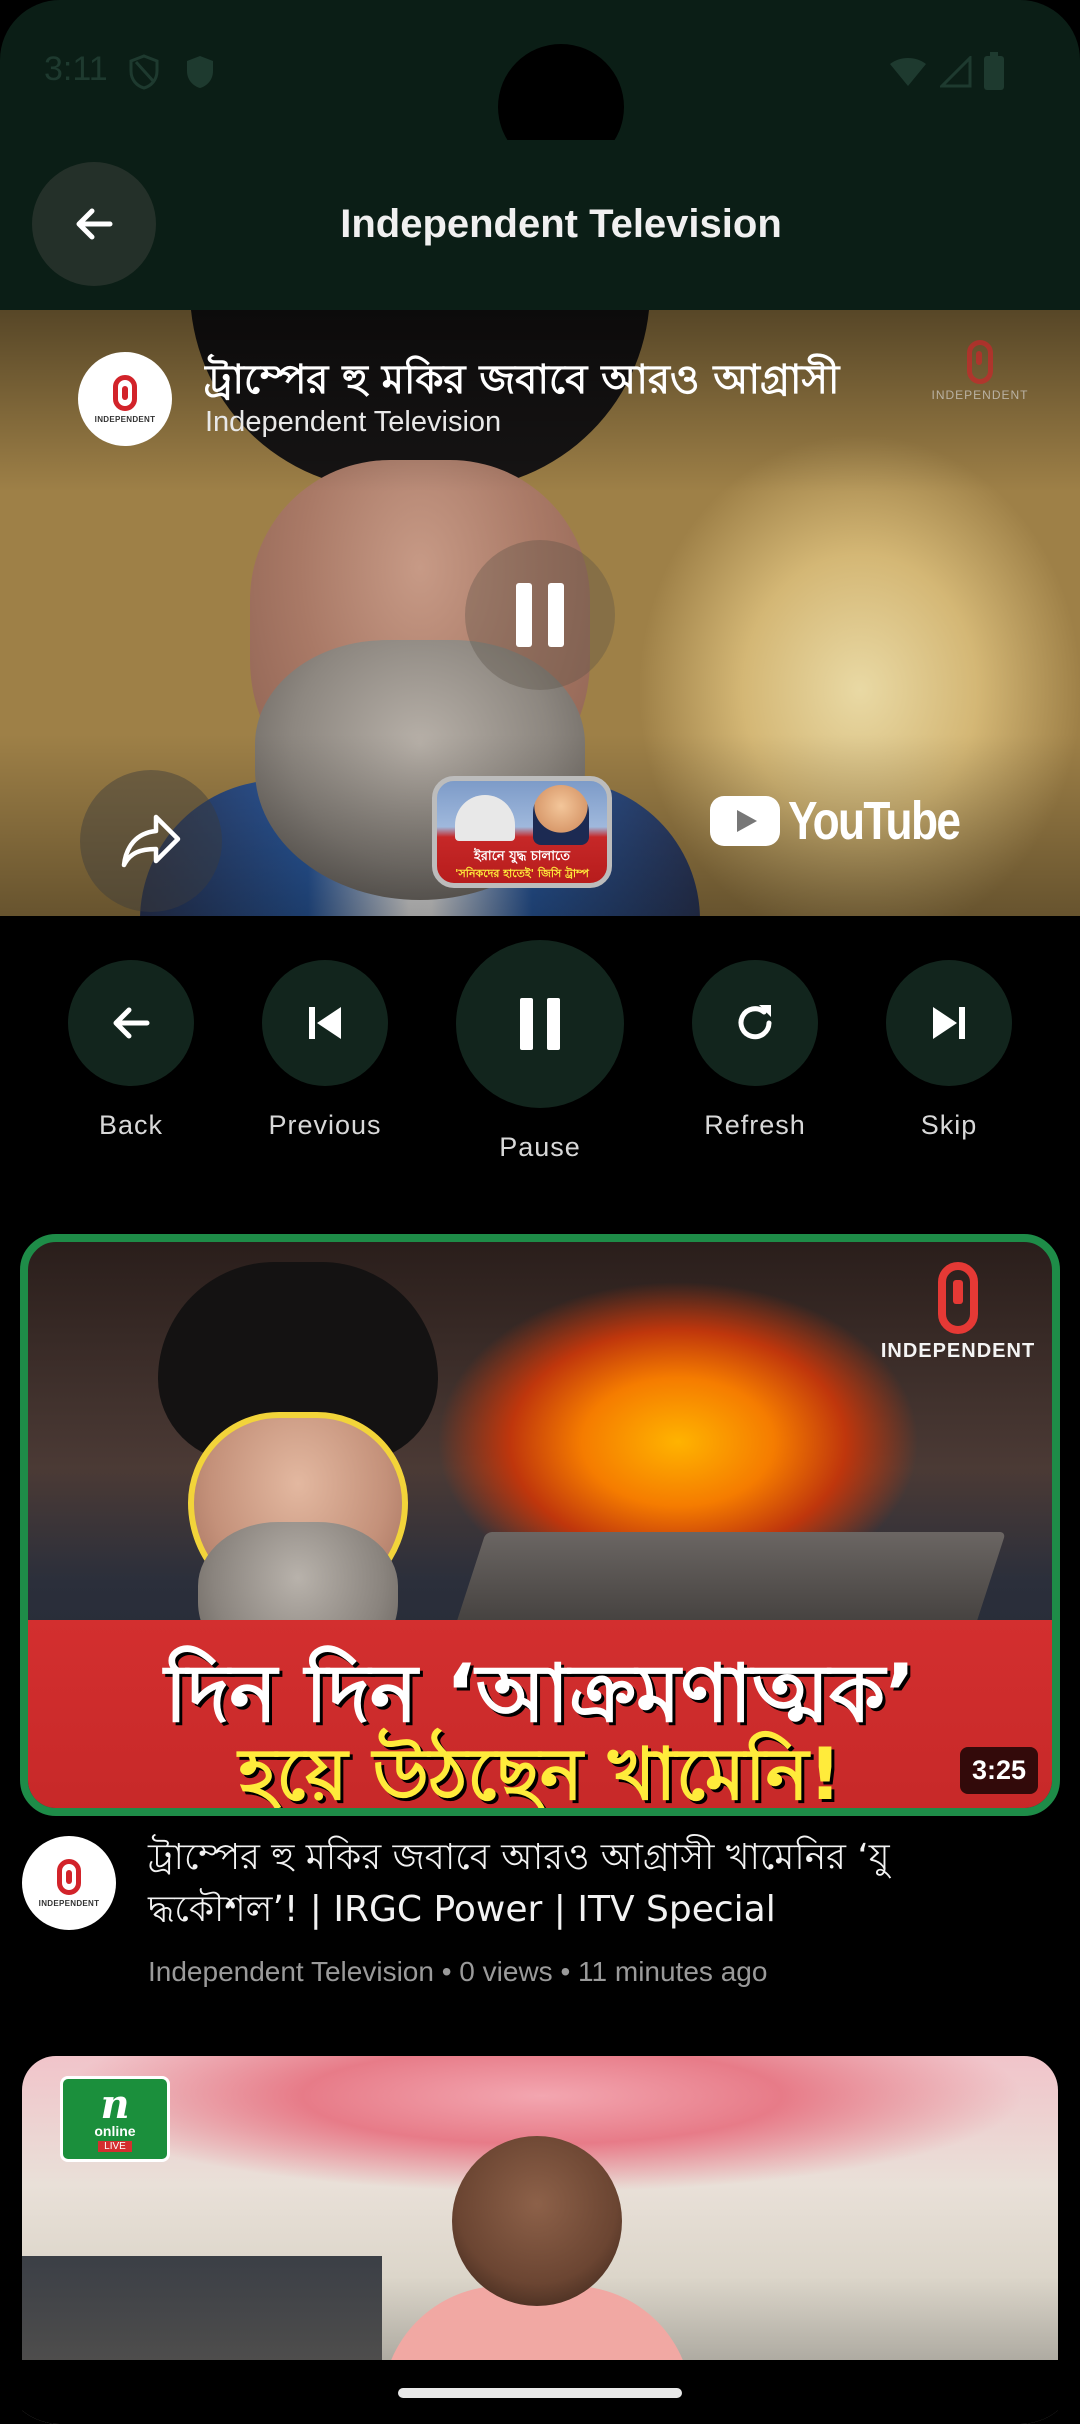 The height and width of the screenshot is (2424, 1080). I want to click on player-controls: Back Previous Pause Refresh Skip, so click(540, 1066).